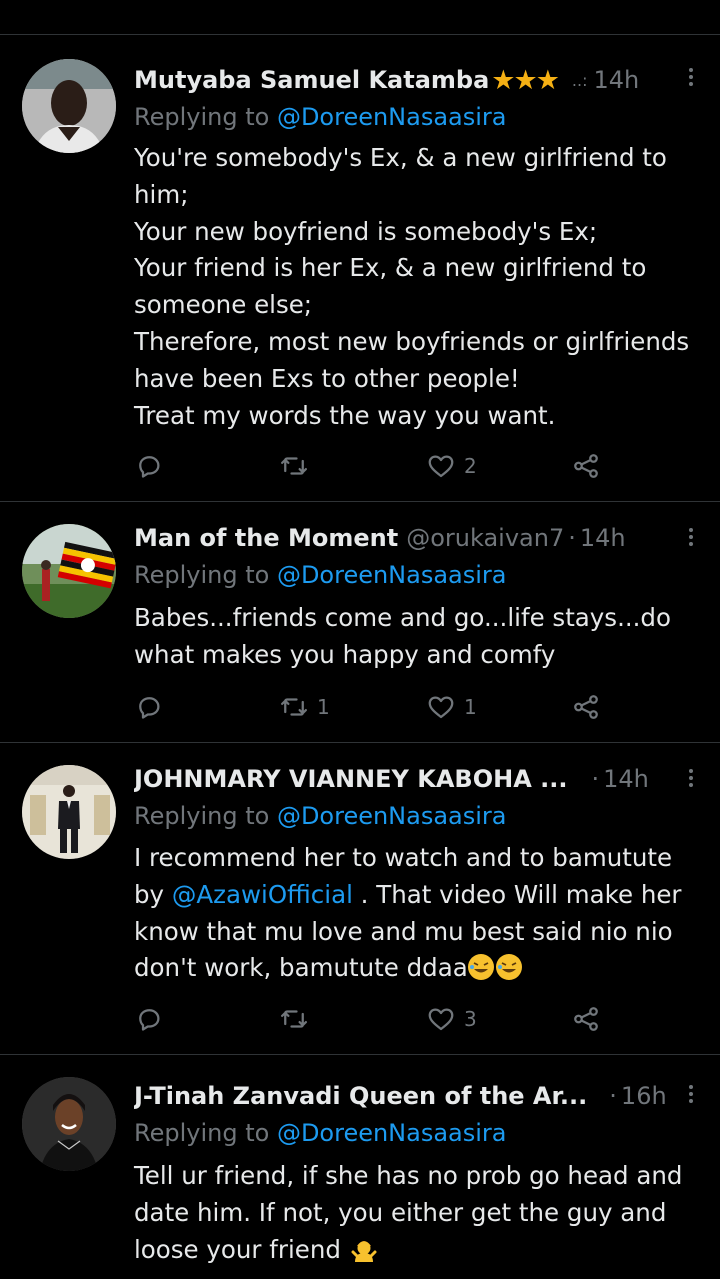  I want to click on retweet-button: 1, so click(304, 707).